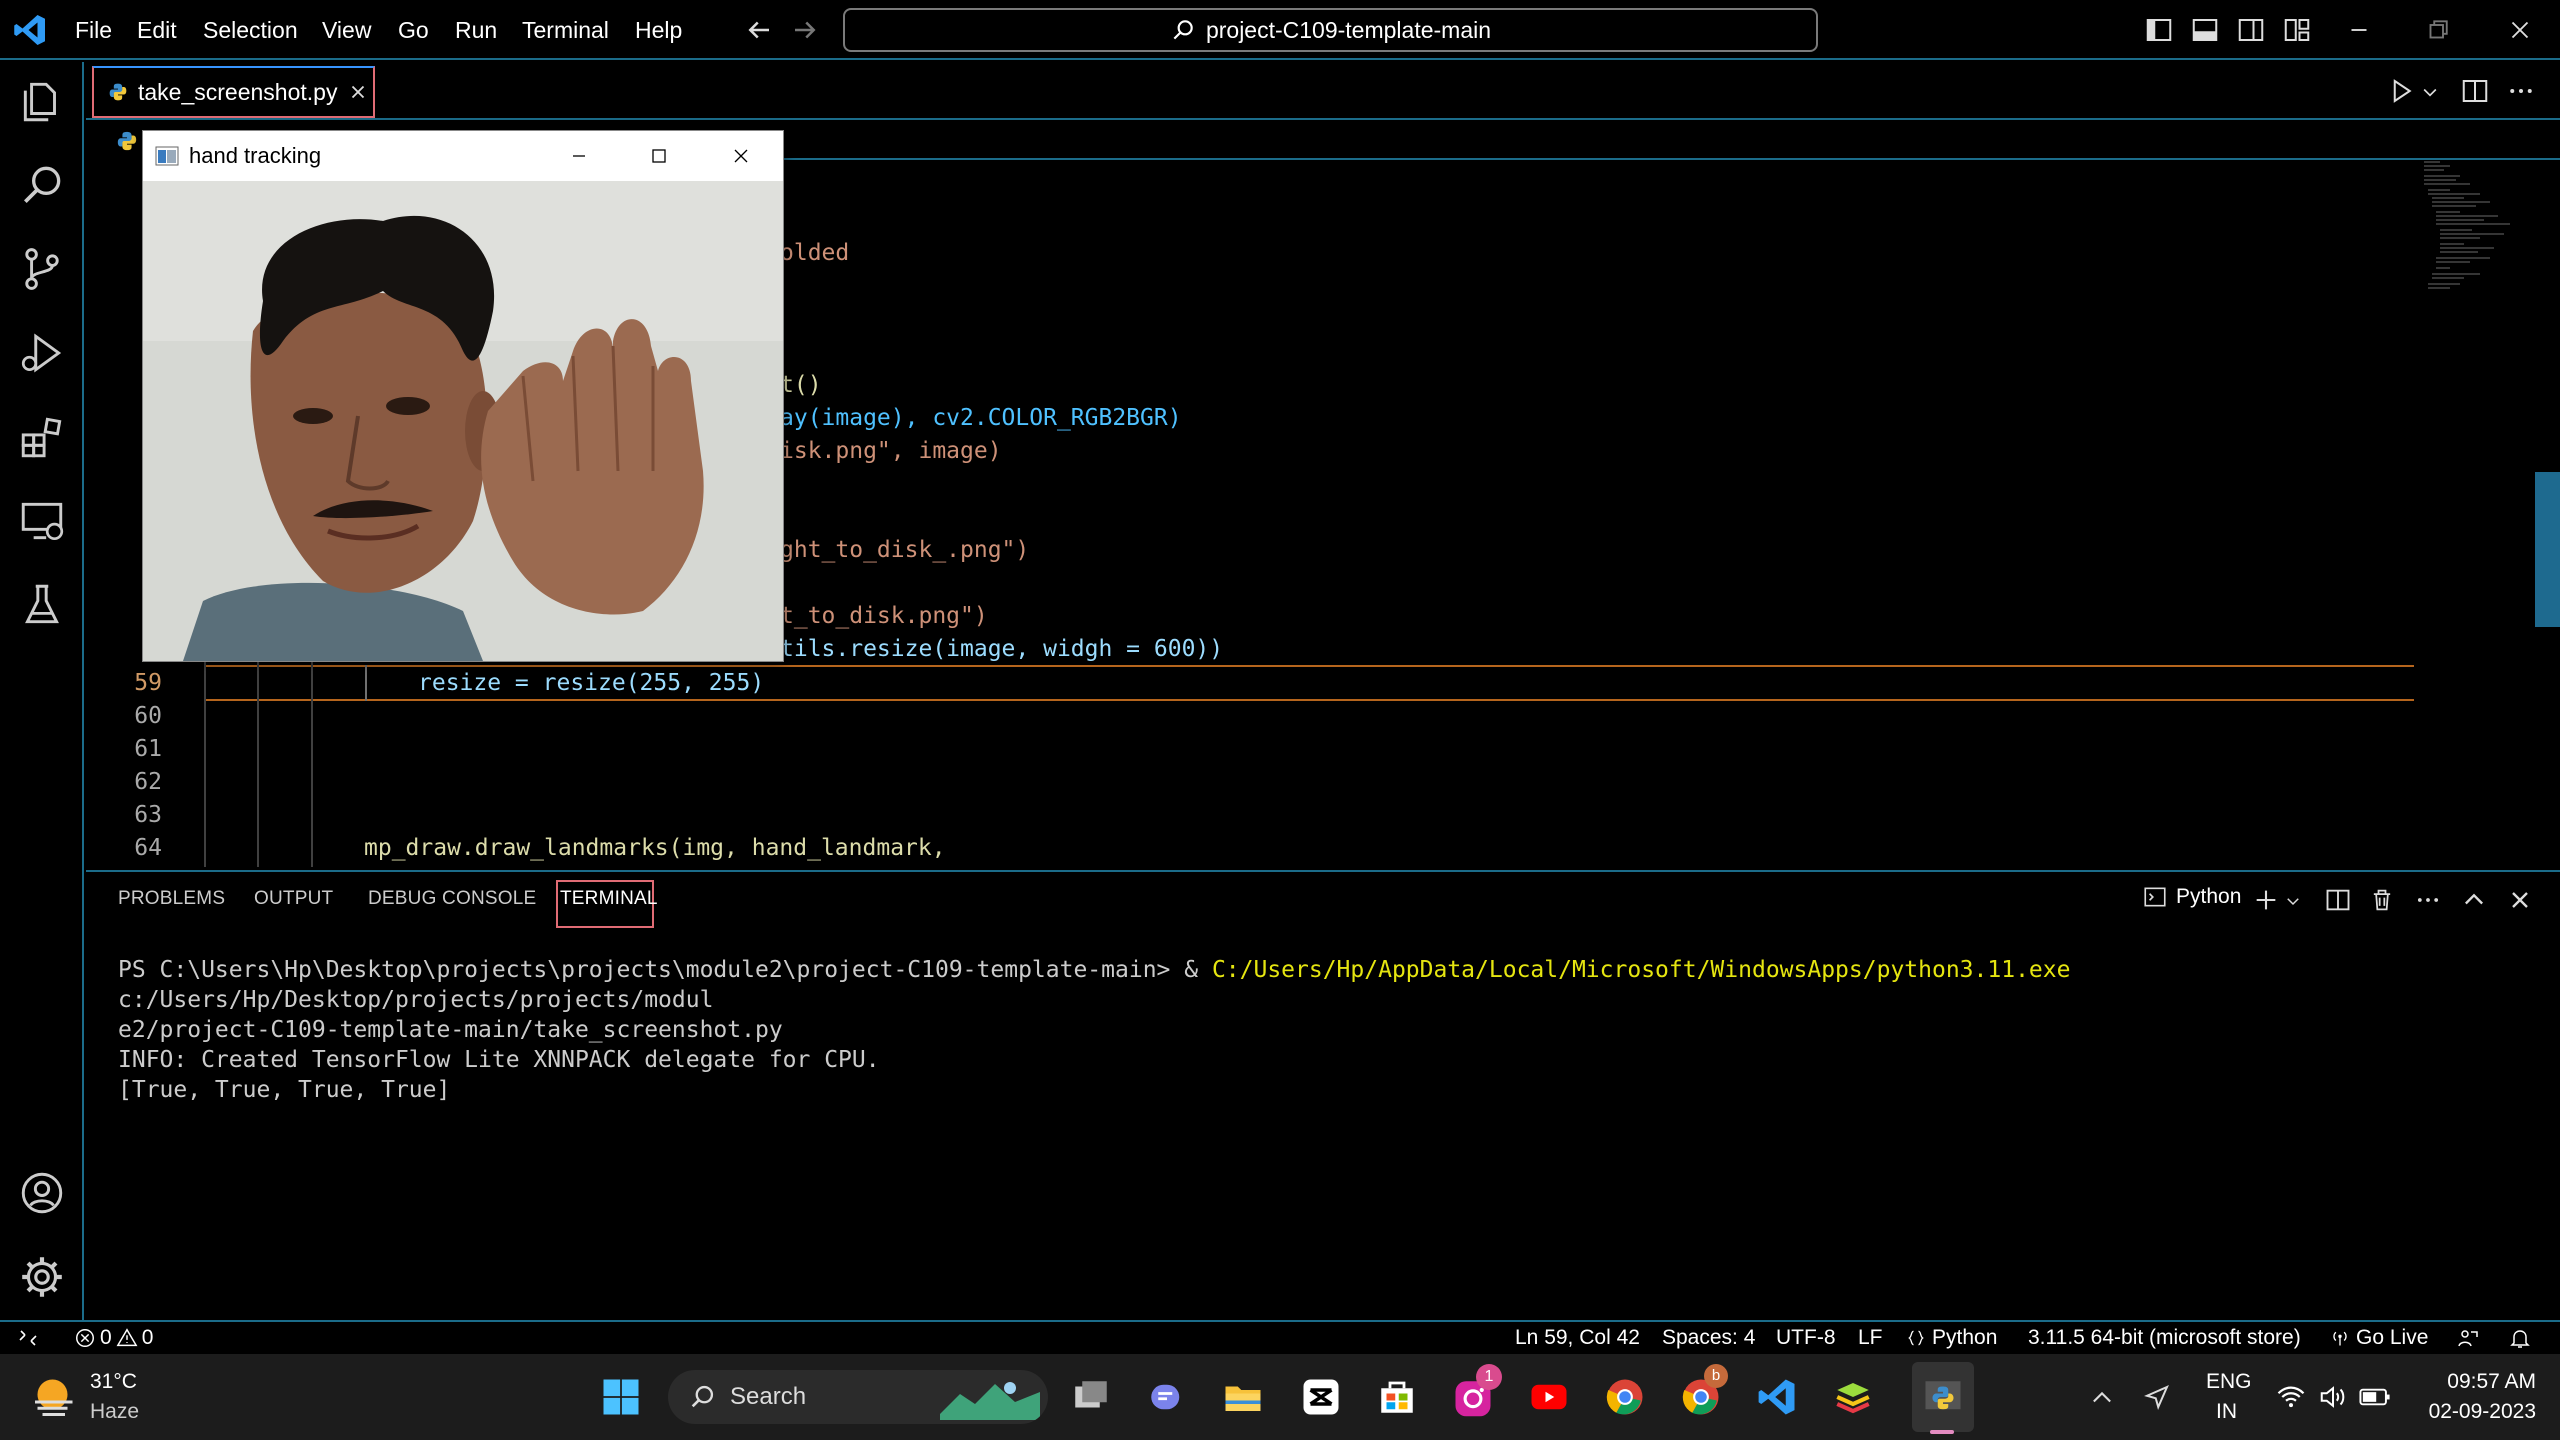  I want to click on menu-go: Go, so click(413, 30).